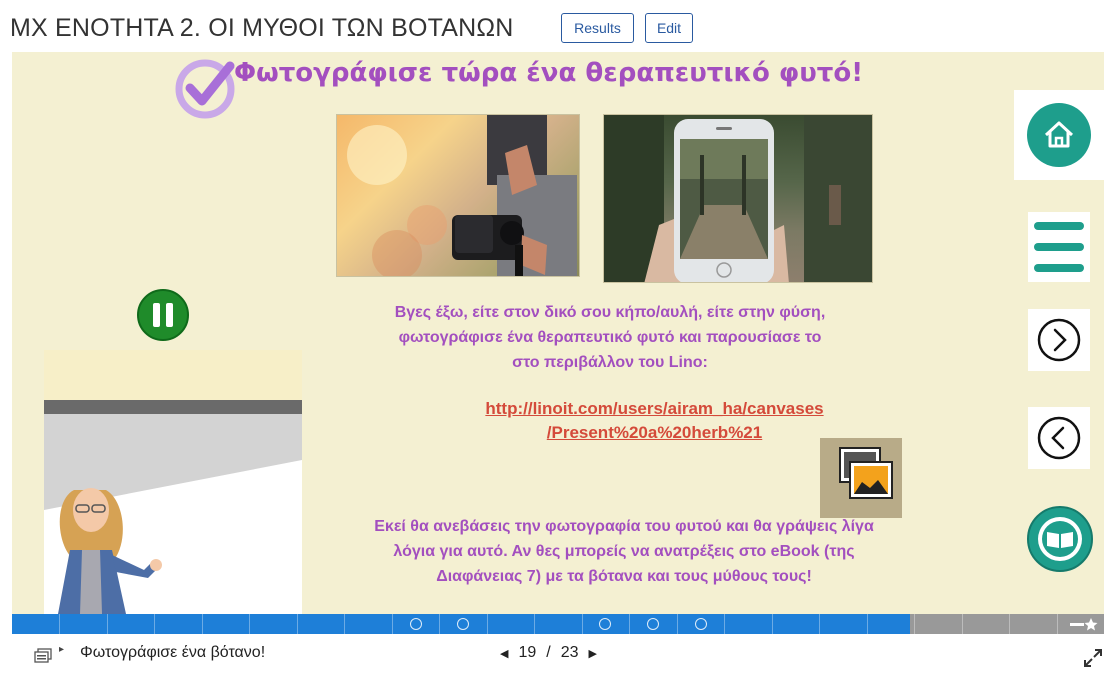  Describe the element at coordinates (597, 28) in the screenshot. I see `results-button: Results` at that location.